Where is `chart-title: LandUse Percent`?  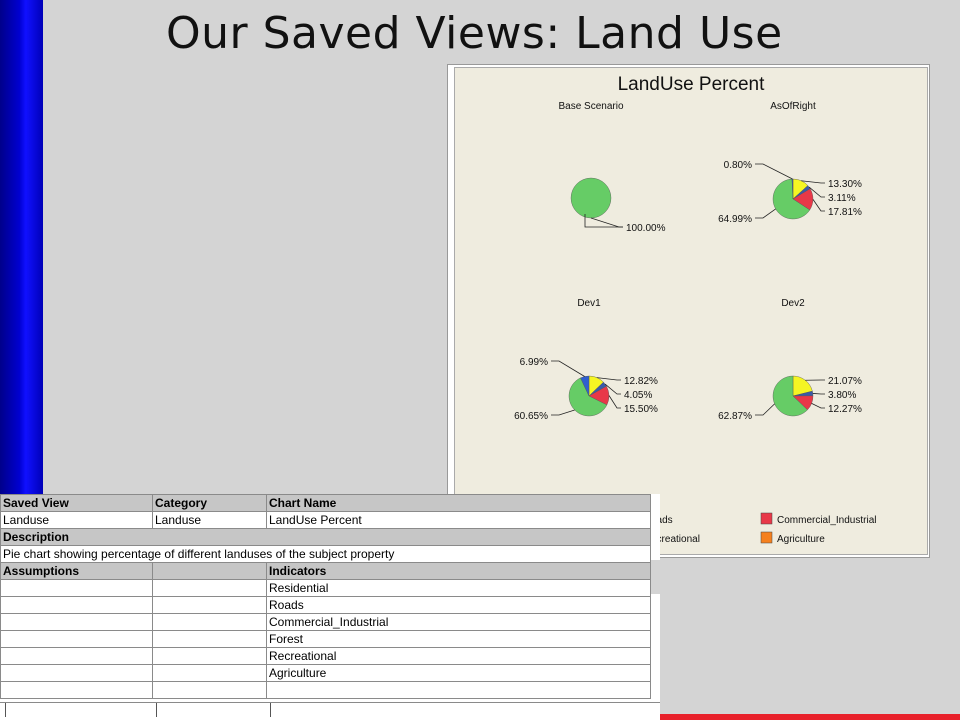 chart-title: LandUse Percent is located at coordinates (692, 84).